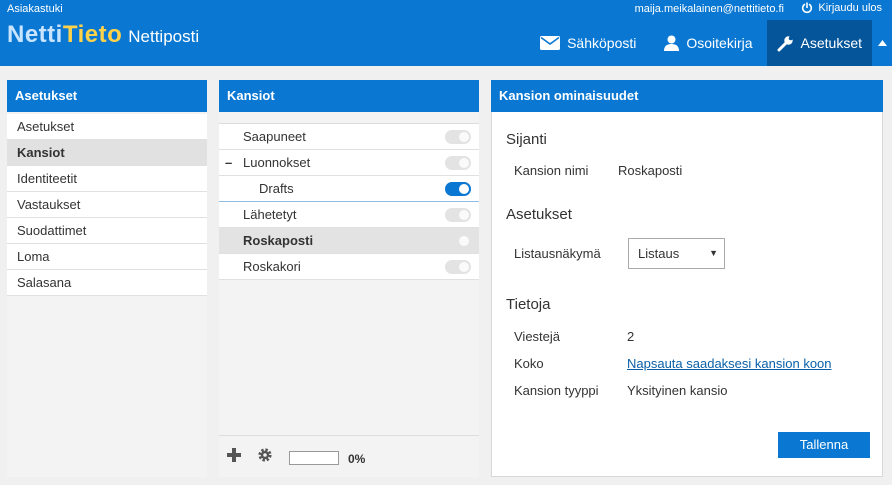  Describe the element at coordinates (107, 153) in the screenshot. I see `settings-item-folders: Kansiot` at that location.